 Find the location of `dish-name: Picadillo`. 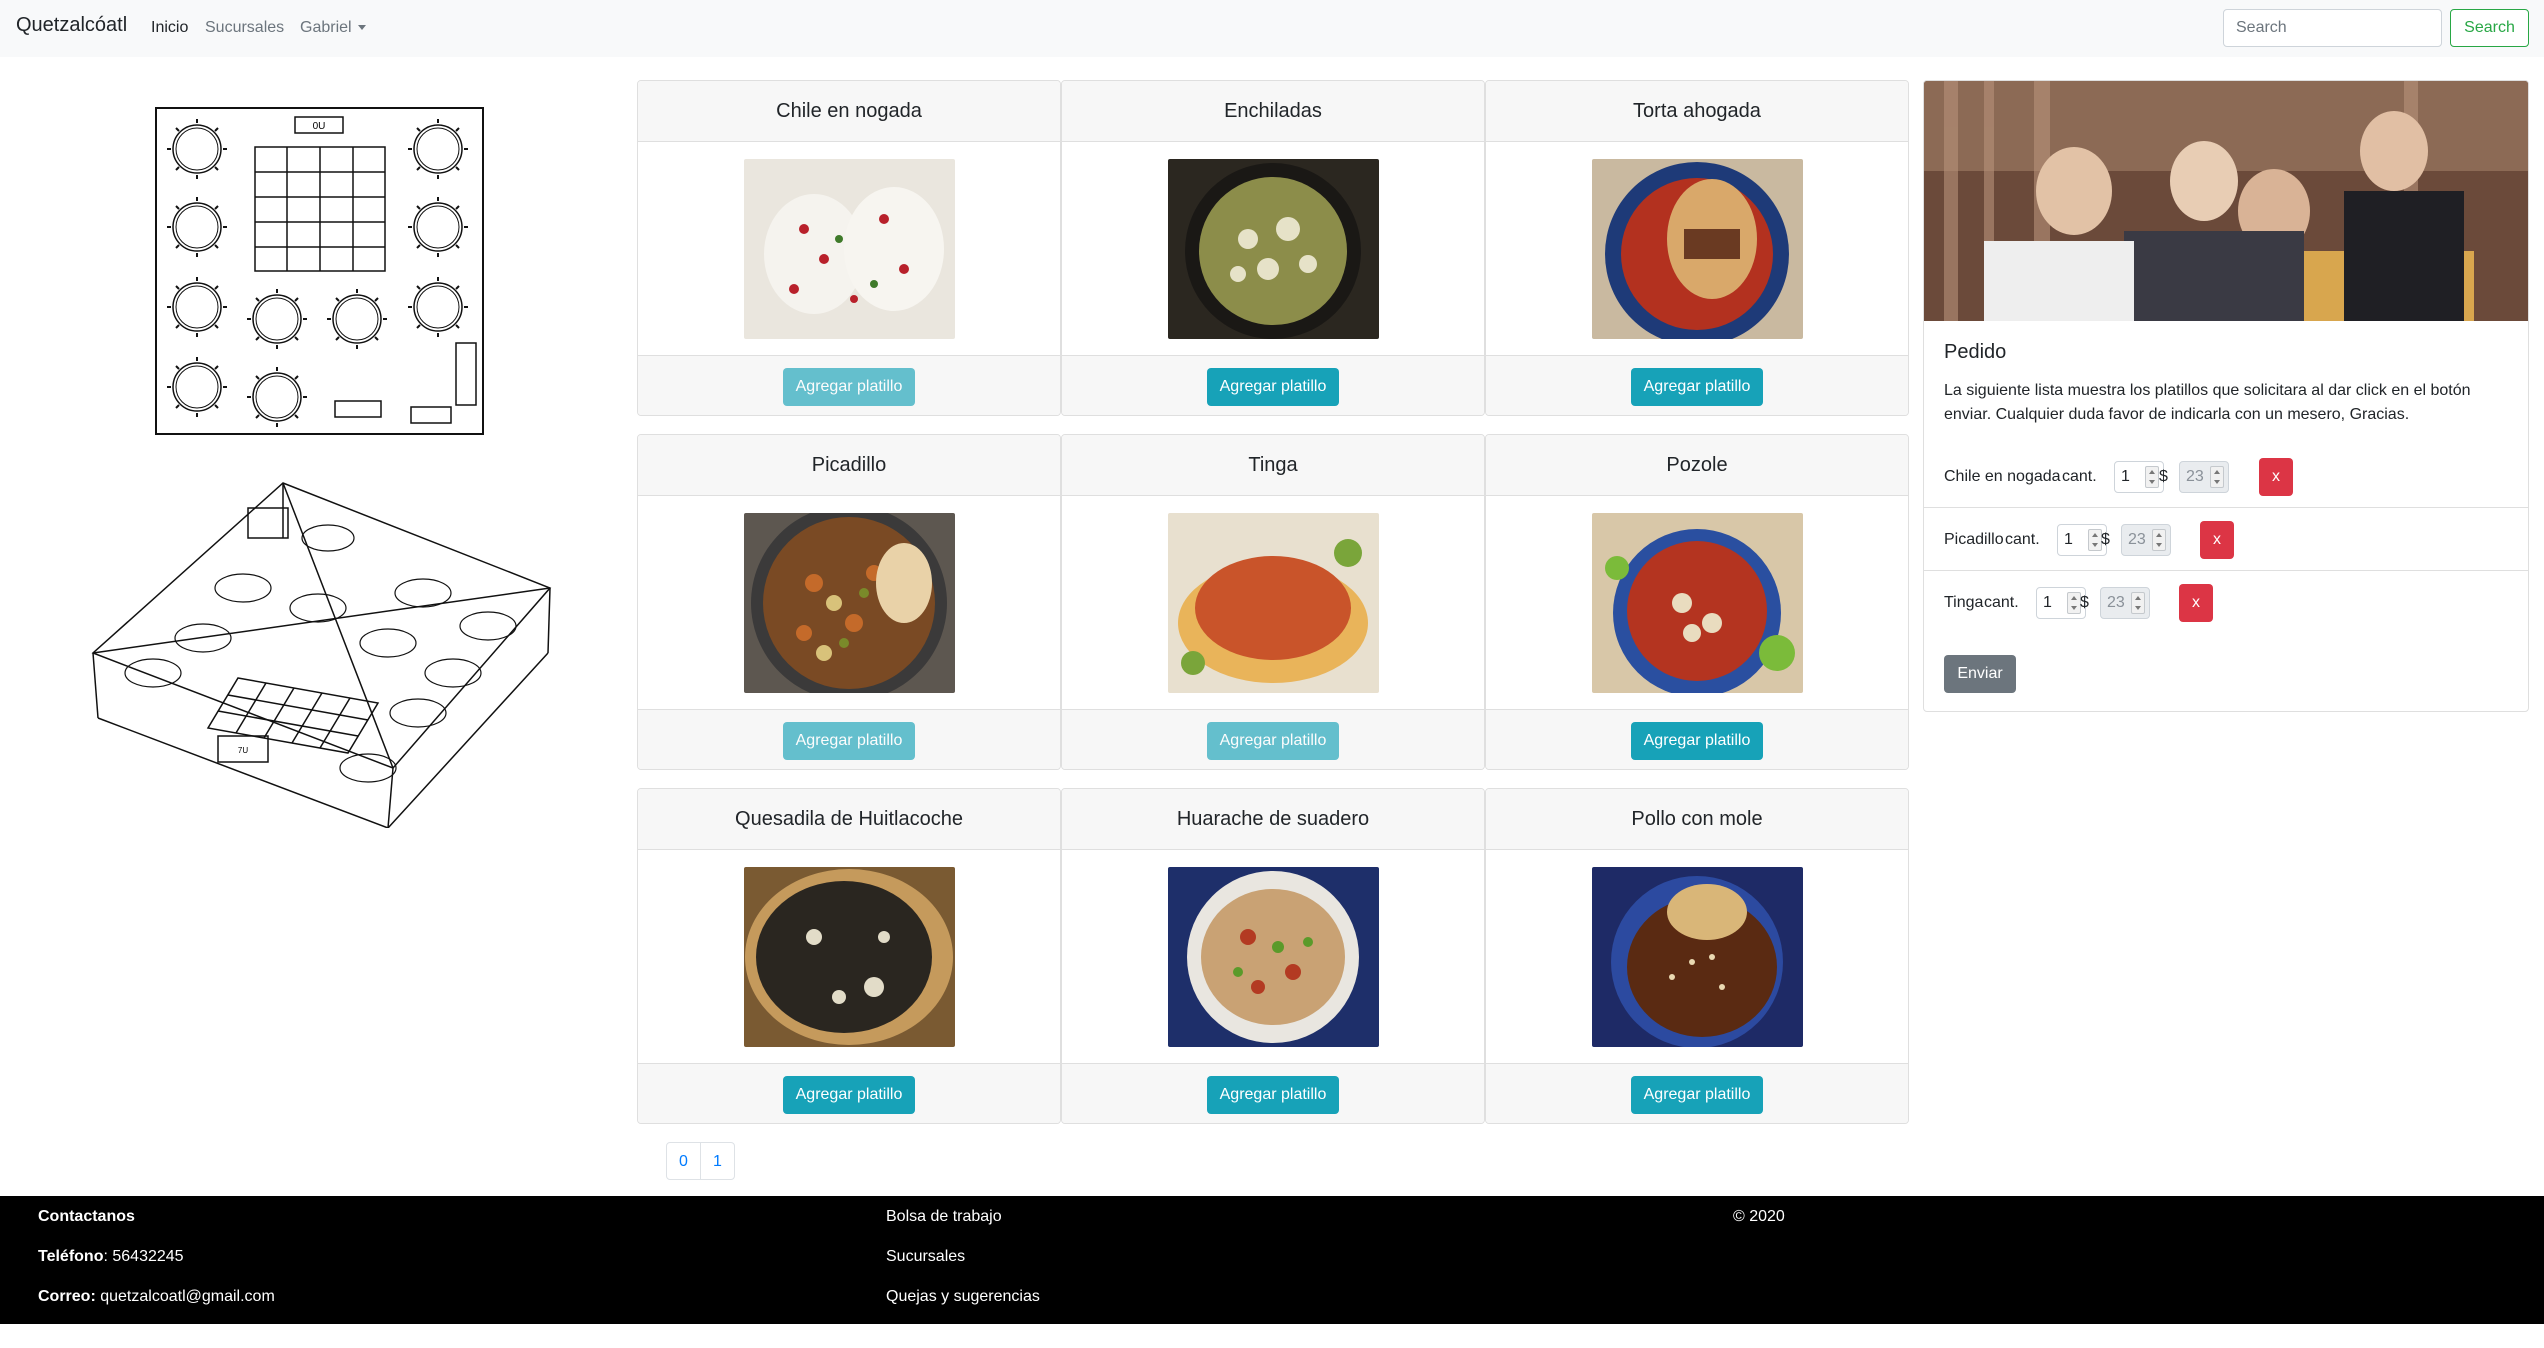

dish-name: Picadillo is located at coordinates (849, 465).